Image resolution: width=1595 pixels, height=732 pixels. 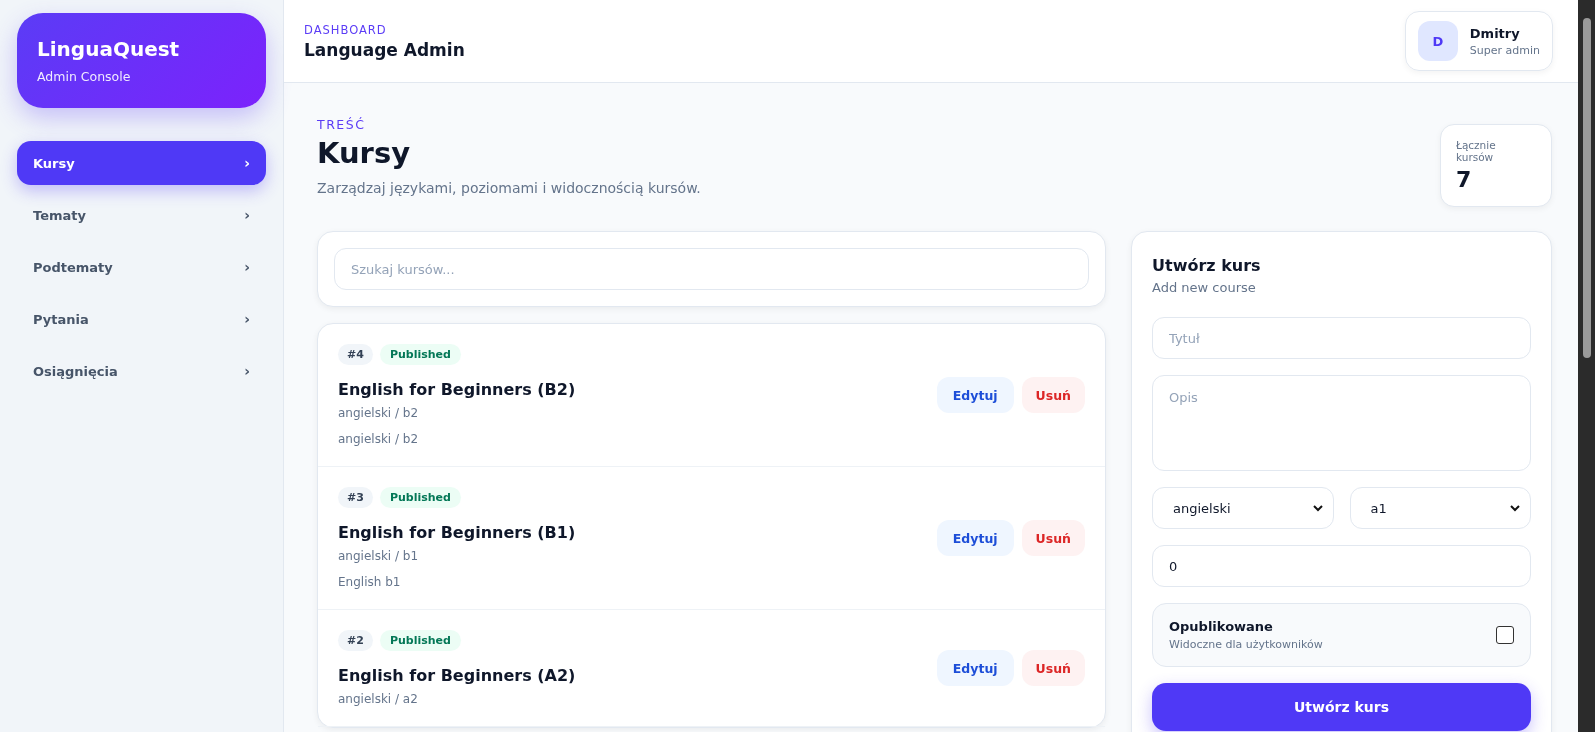 I want to click on page-title: Kursy, so click(x=364, y=153).